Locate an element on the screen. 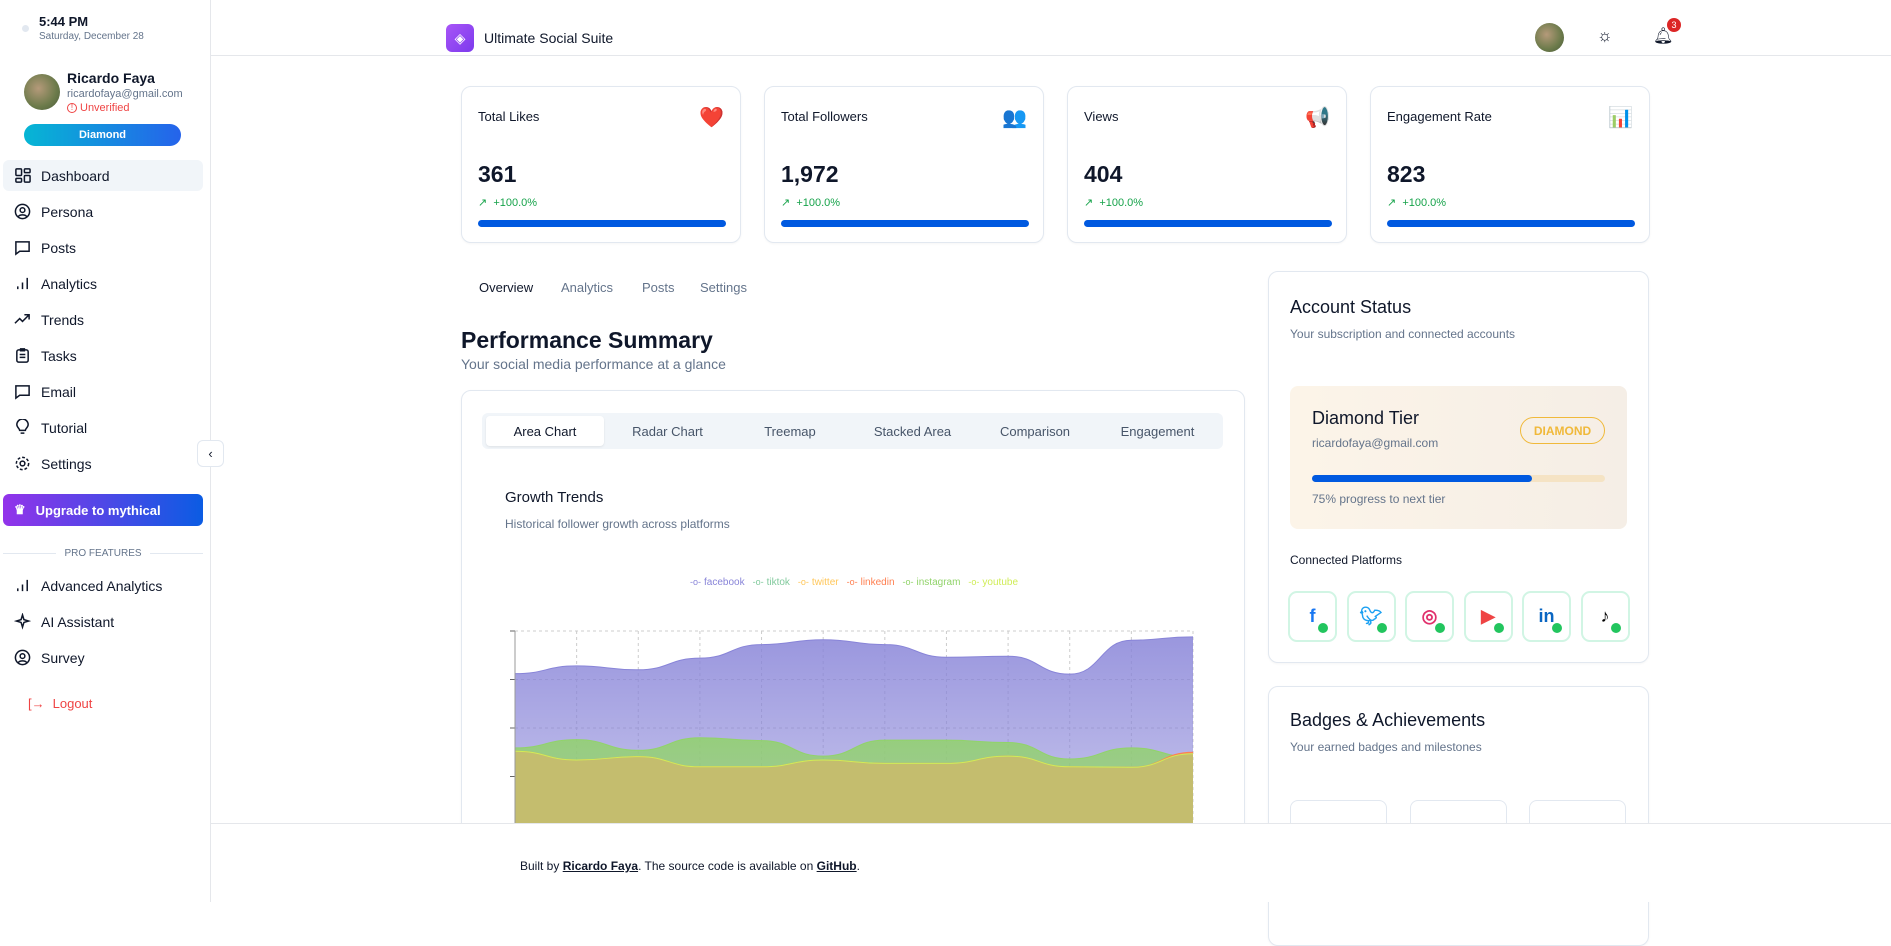 This screenshot has height=946, width=1891. page-title: Performance Summary is located at coordinates (587, 340).